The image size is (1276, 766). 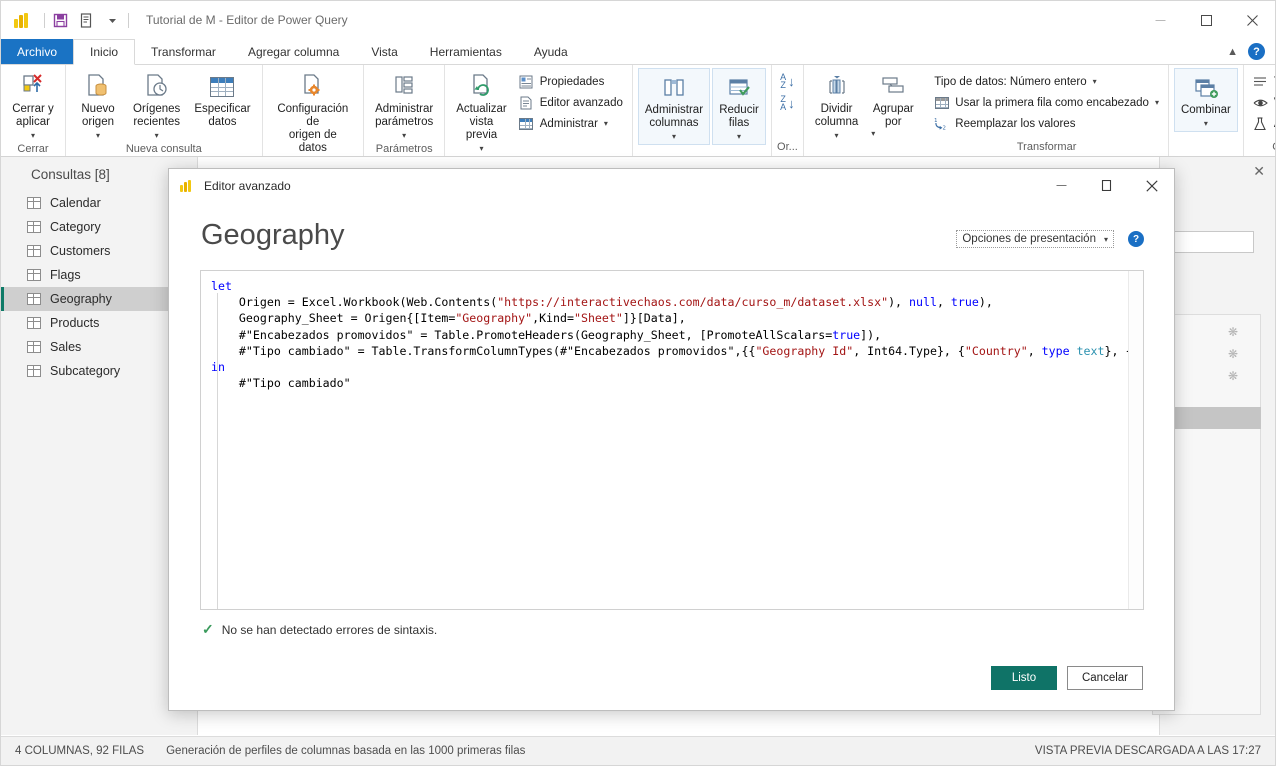 What do you see at coordinates (571, 81) in the screenshot?
I see `propiedades-button: Propiedades` at bounding box center [571, 81].